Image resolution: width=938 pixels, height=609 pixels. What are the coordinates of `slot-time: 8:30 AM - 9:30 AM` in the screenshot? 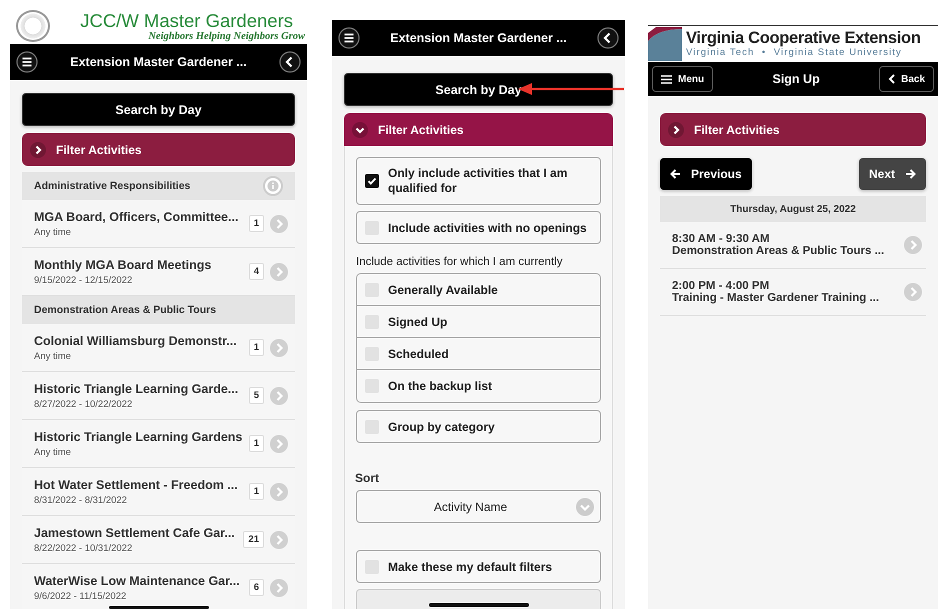 It's located at (721, 239).